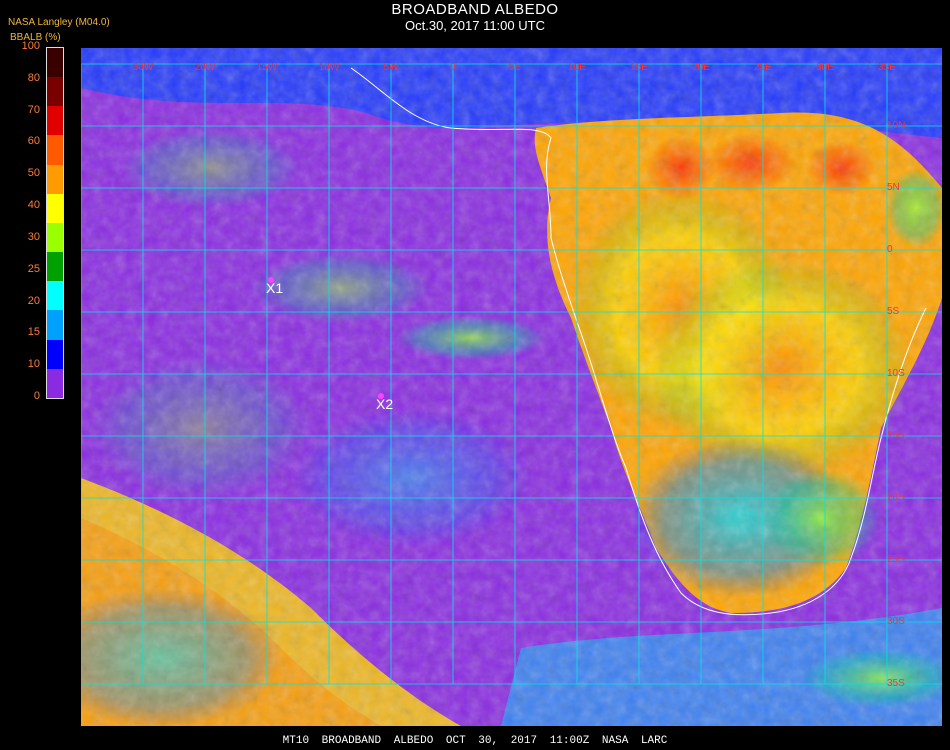 The width and height of the screenshot is (950, 750). Describe the element at coordinates (274, 288) in the screenshot. I see `marker-label: X1` at that location.